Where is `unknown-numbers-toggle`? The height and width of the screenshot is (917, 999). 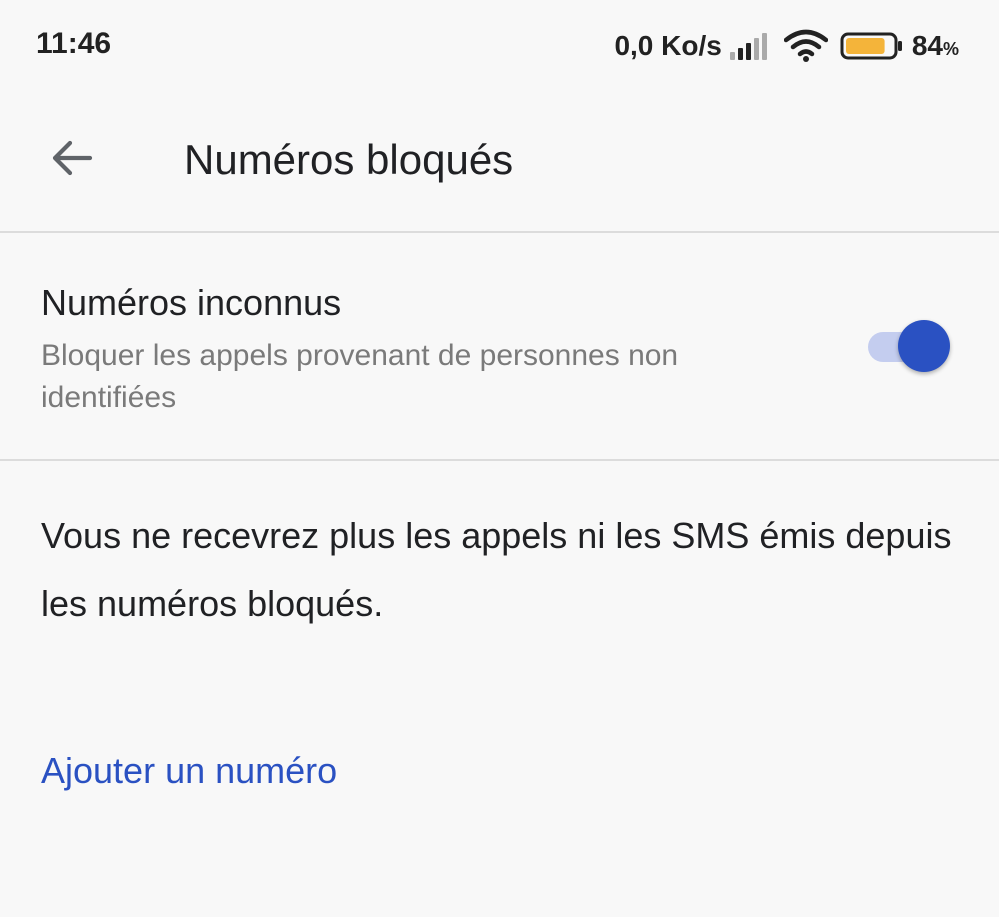
unknown-numbers-toggle is located at coordinates (909, 346).